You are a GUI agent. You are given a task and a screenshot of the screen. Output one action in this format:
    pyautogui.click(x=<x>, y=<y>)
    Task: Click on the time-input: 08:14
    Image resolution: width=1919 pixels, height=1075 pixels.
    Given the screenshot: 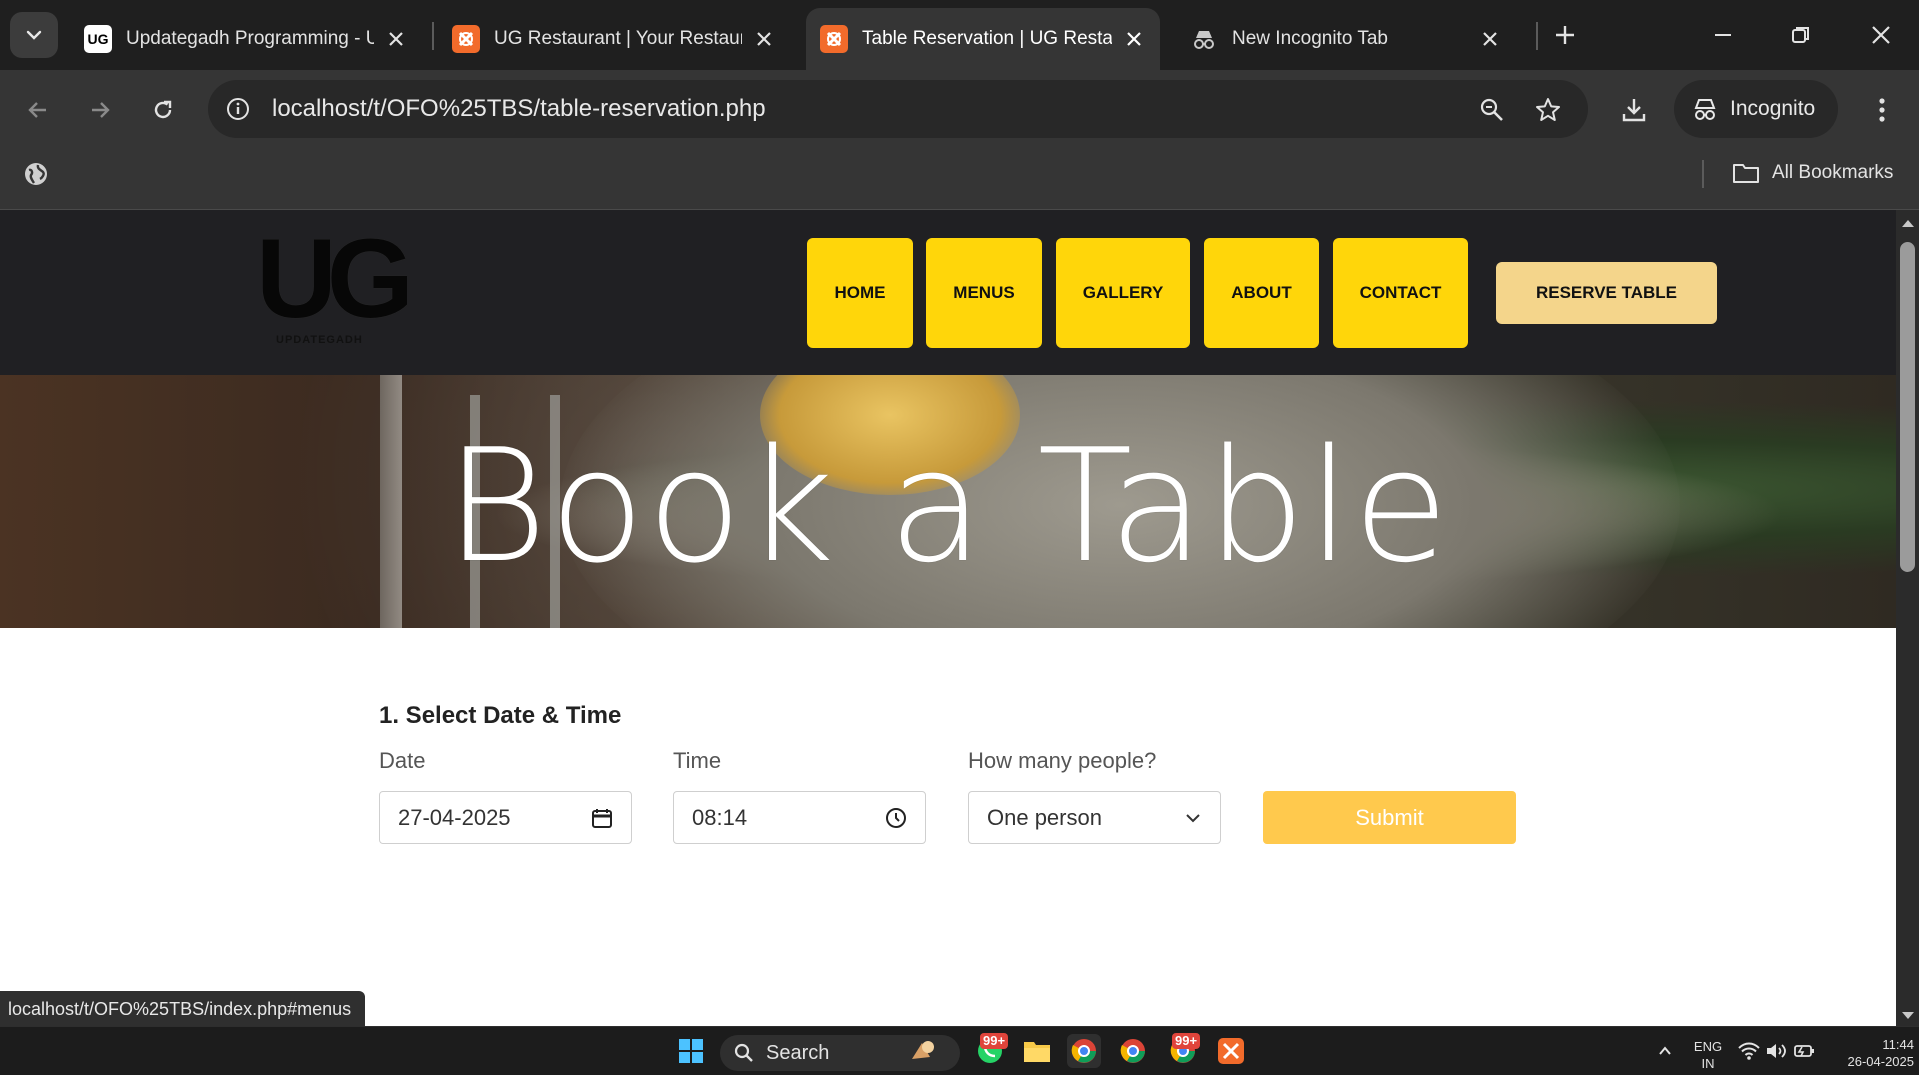 What is the action you would take?
    pyautogui.click(x=799, y=817)
    